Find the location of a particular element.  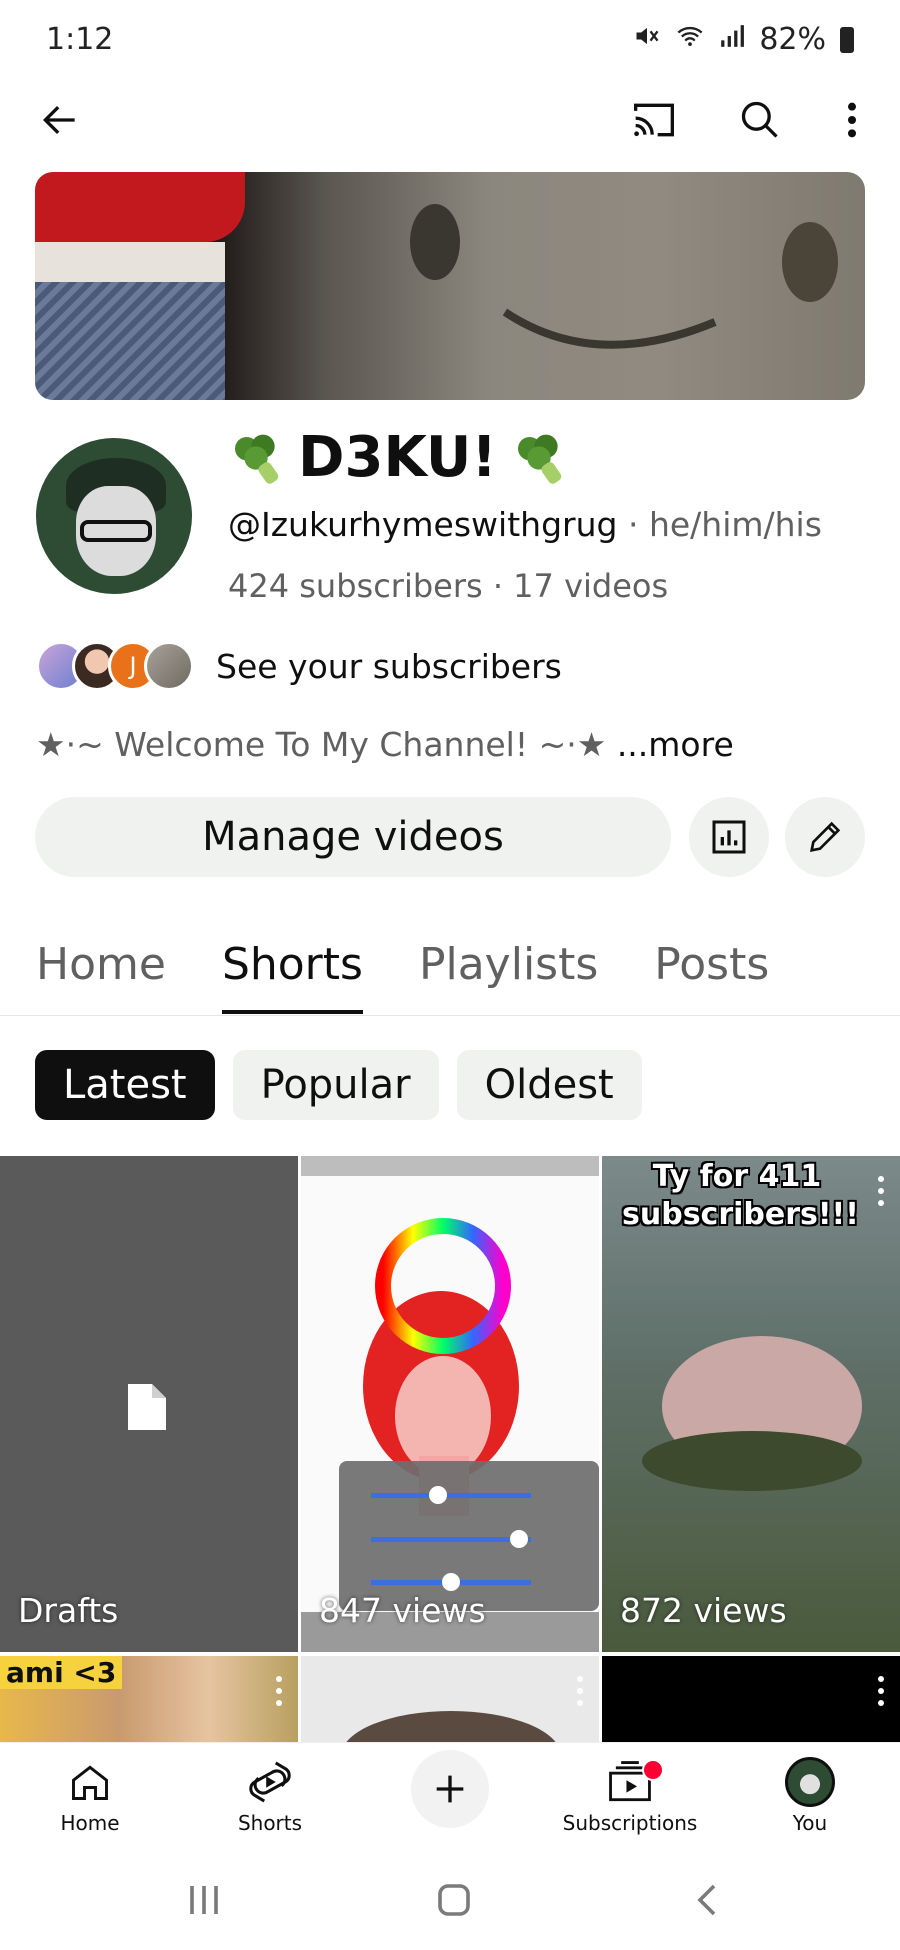

see-subscribers-row: J See your subscribers is located at coordinates (299, 666).